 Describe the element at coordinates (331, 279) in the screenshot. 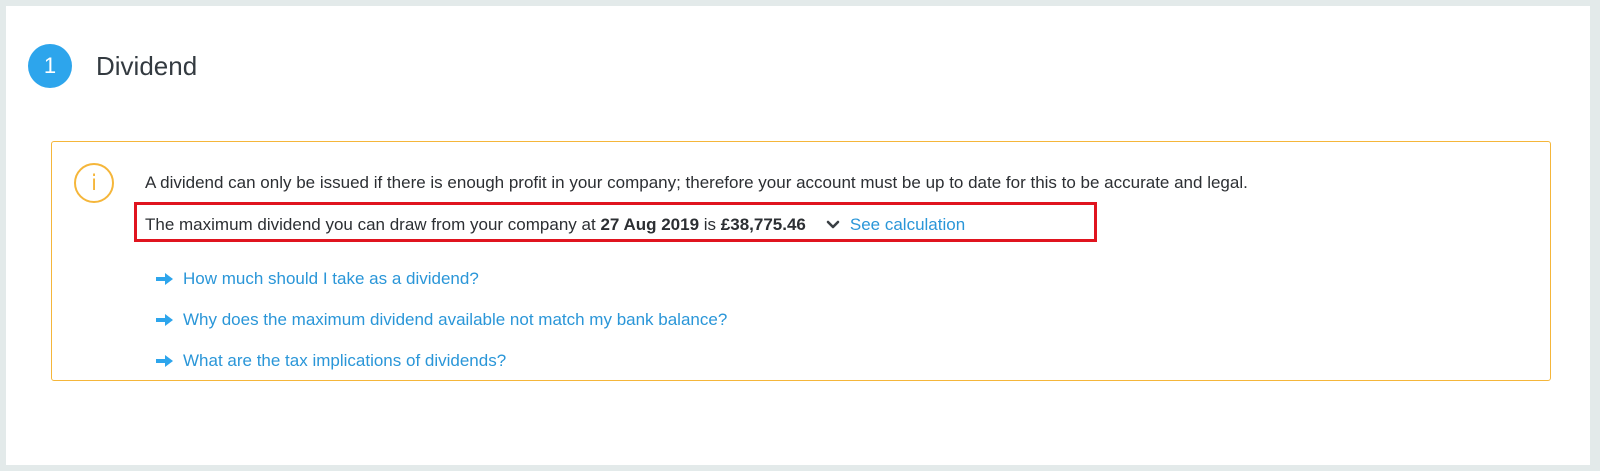

I see `help-link-label: How much should I take as a dividend?` at that location.